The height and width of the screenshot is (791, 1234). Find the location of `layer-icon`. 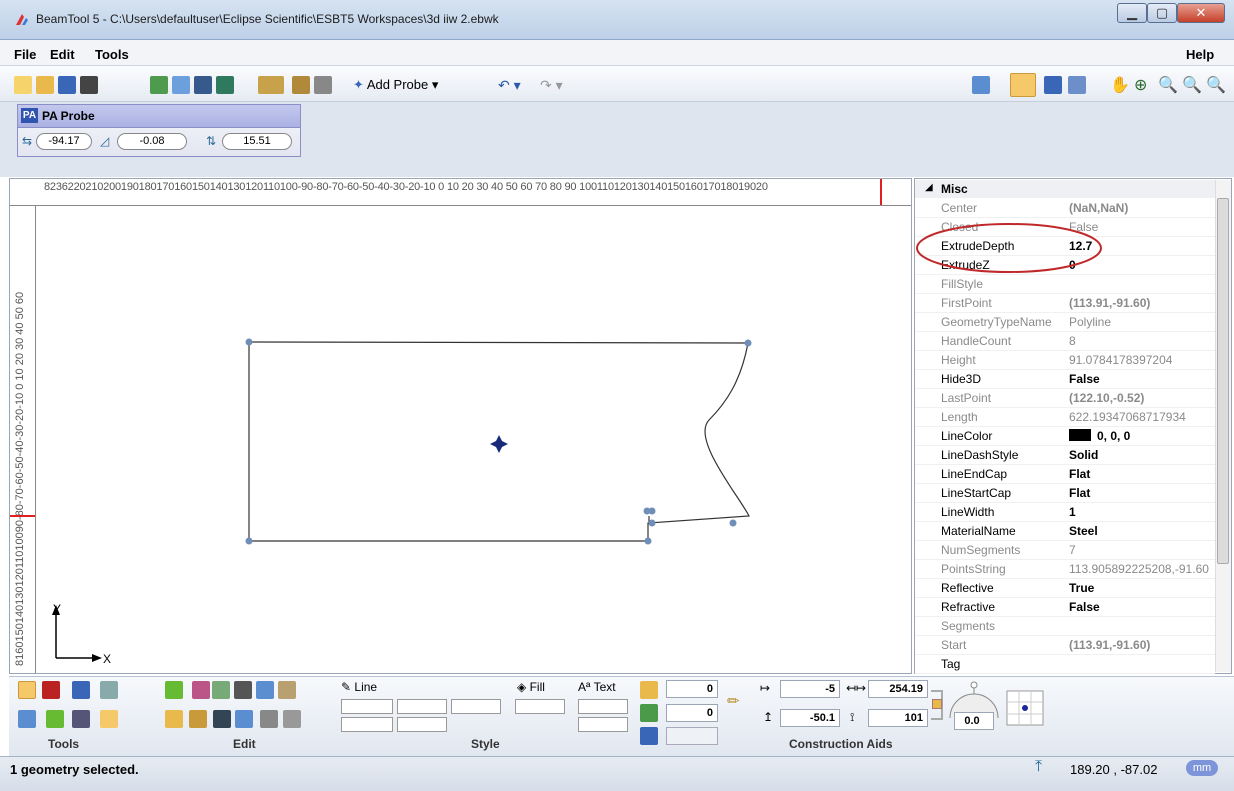

layer-icon is located at coordinates (159, 85).